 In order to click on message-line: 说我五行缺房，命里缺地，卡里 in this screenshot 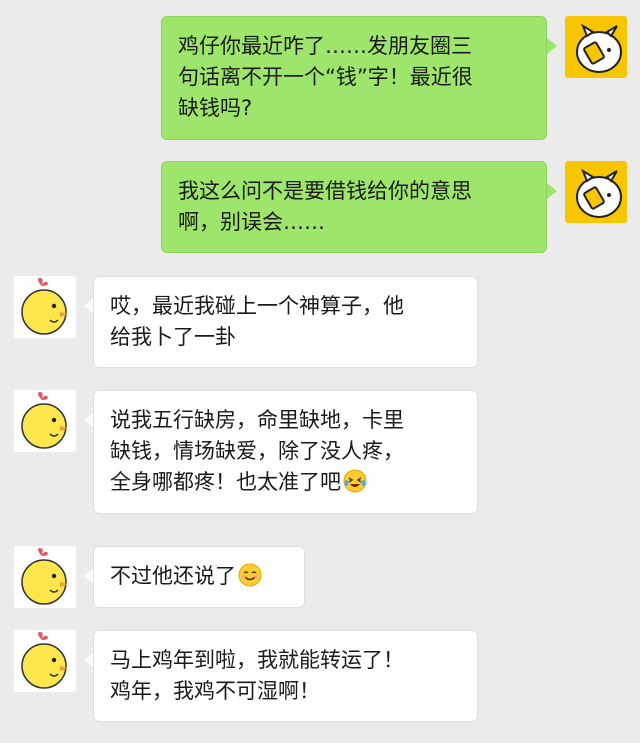, I will do `click(257, 420)`.